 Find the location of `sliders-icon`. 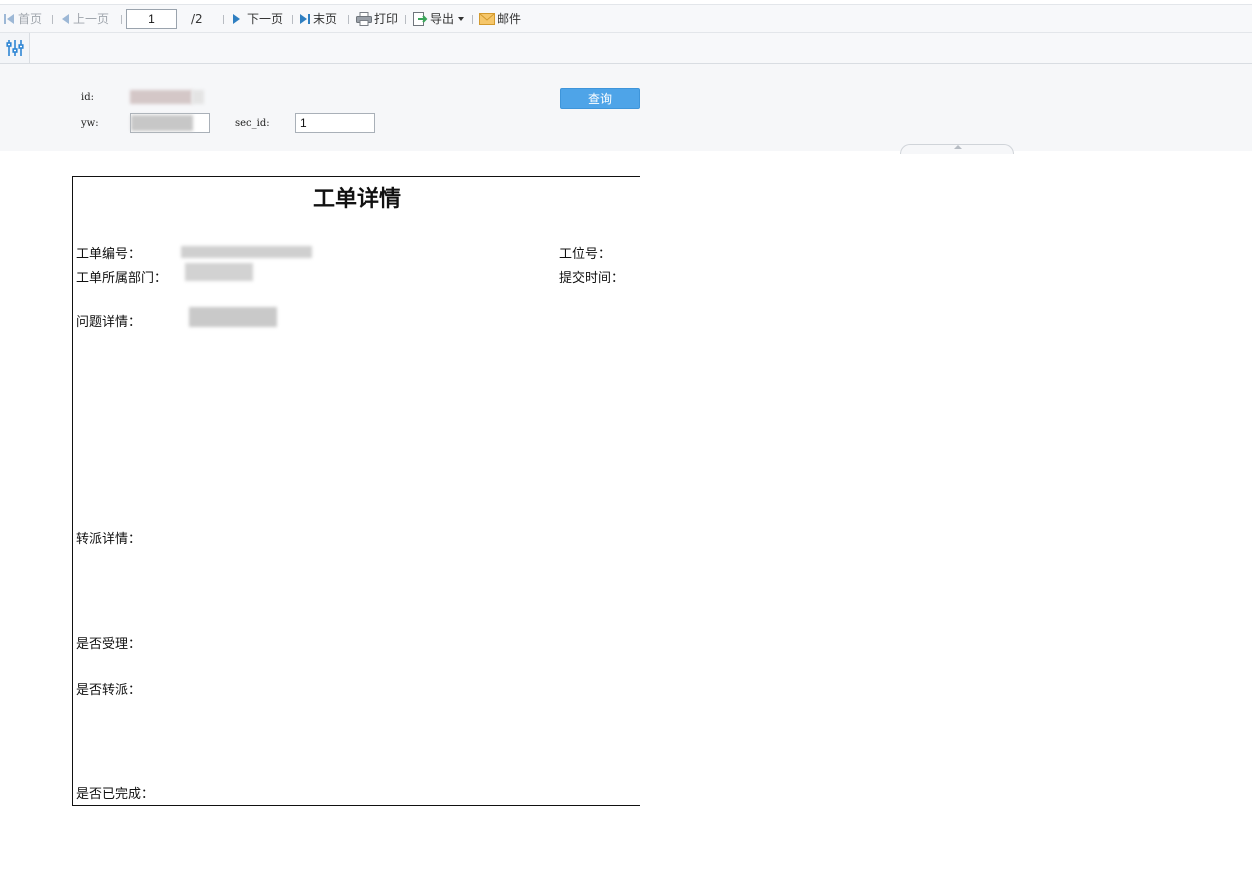

sliders-icon is located at coordinates (15, 48).